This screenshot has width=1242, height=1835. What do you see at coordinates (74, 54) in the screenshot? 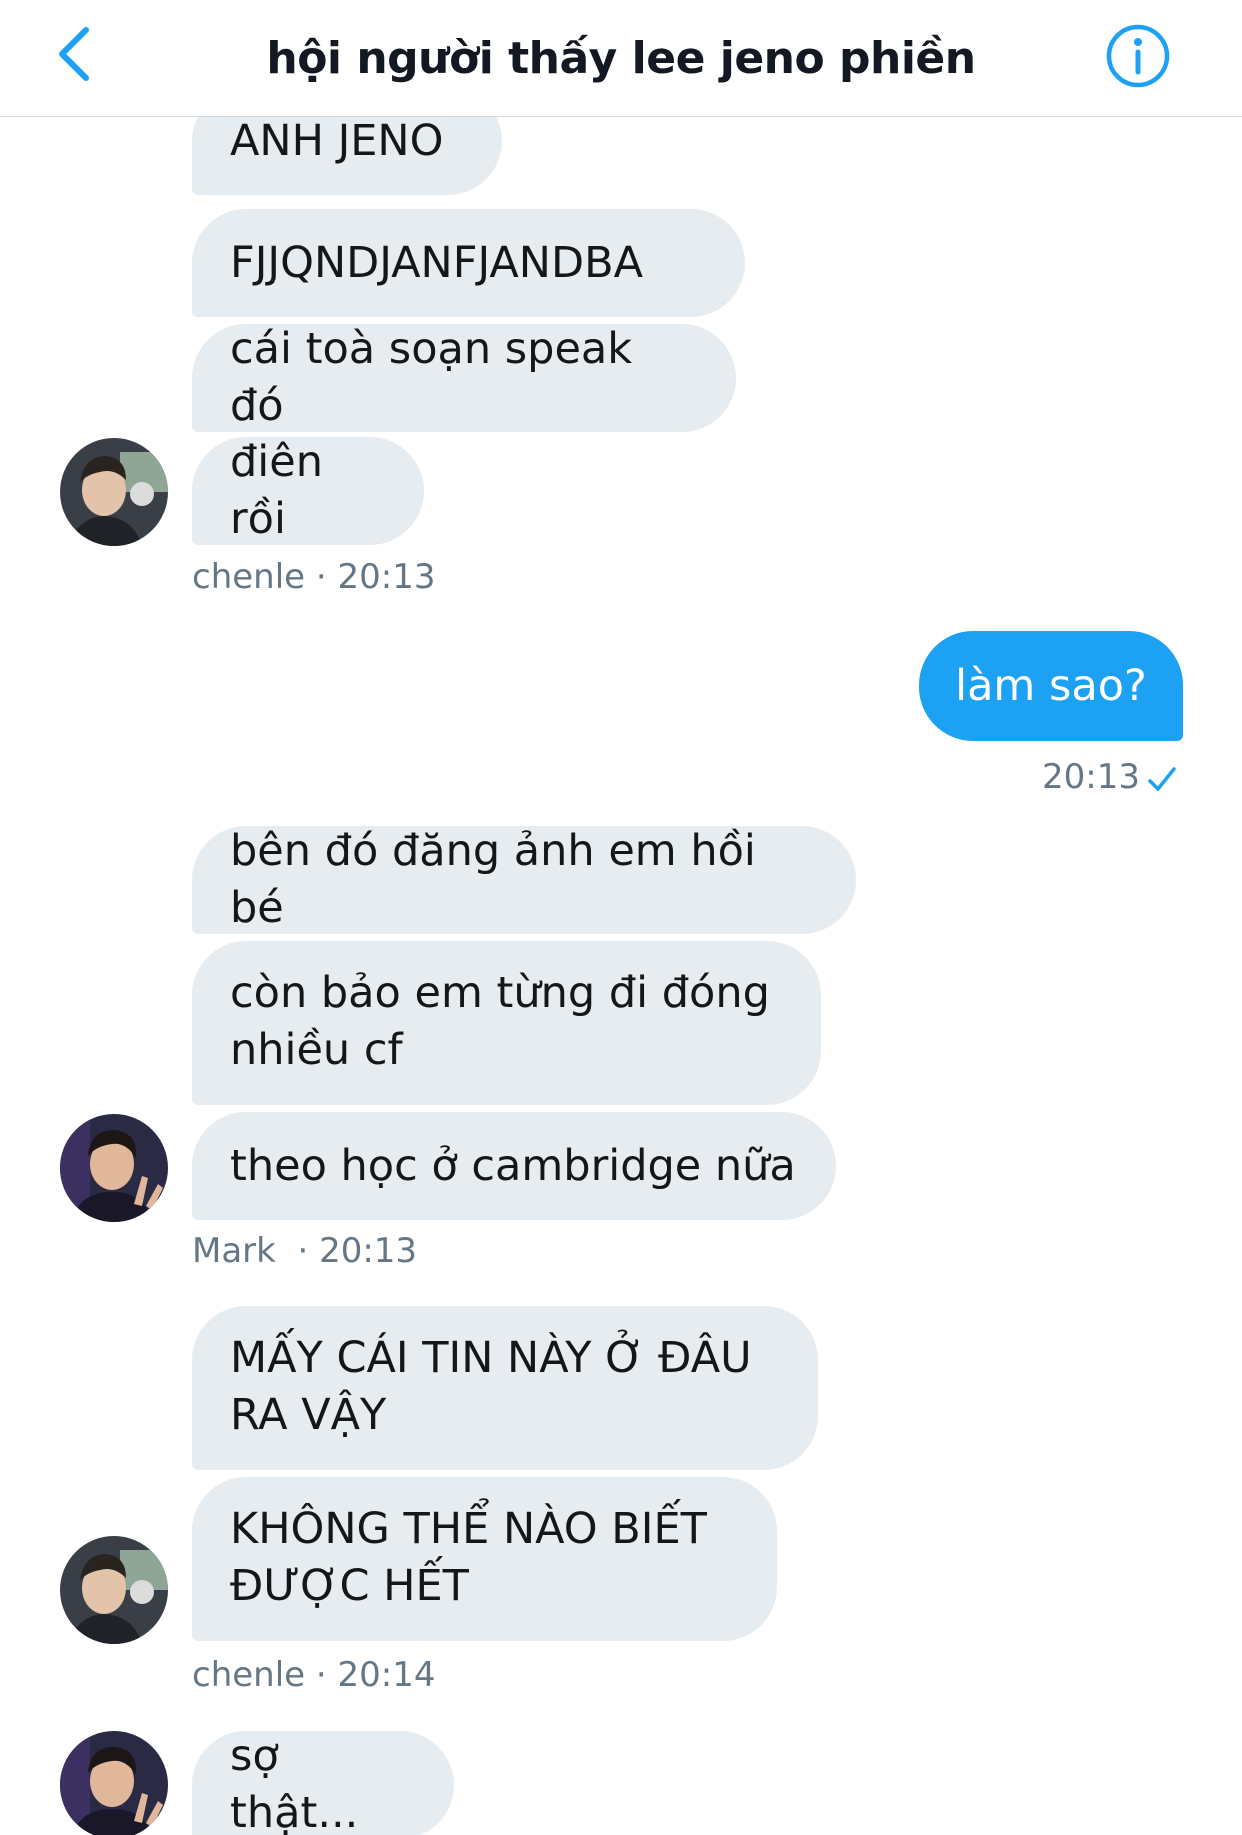
I see `chevron-left-icon` at bounding box center [74, 54].